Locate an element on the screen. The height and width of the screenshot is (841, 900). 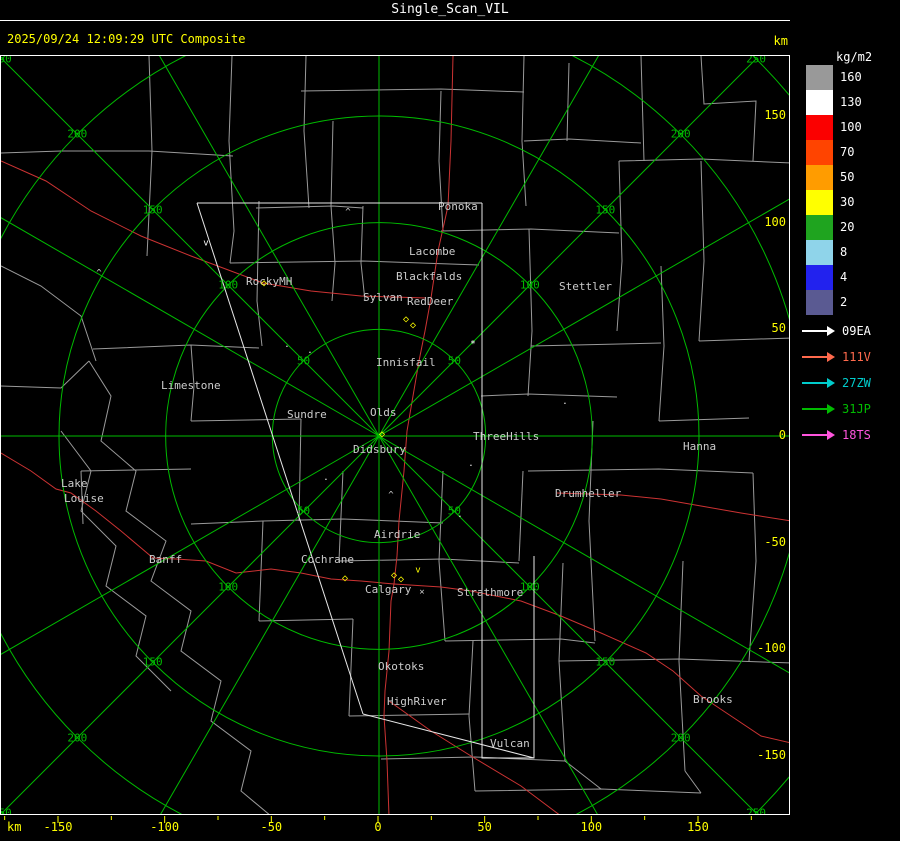
radar-site-id: 111V is located at coordinates (856, 357).